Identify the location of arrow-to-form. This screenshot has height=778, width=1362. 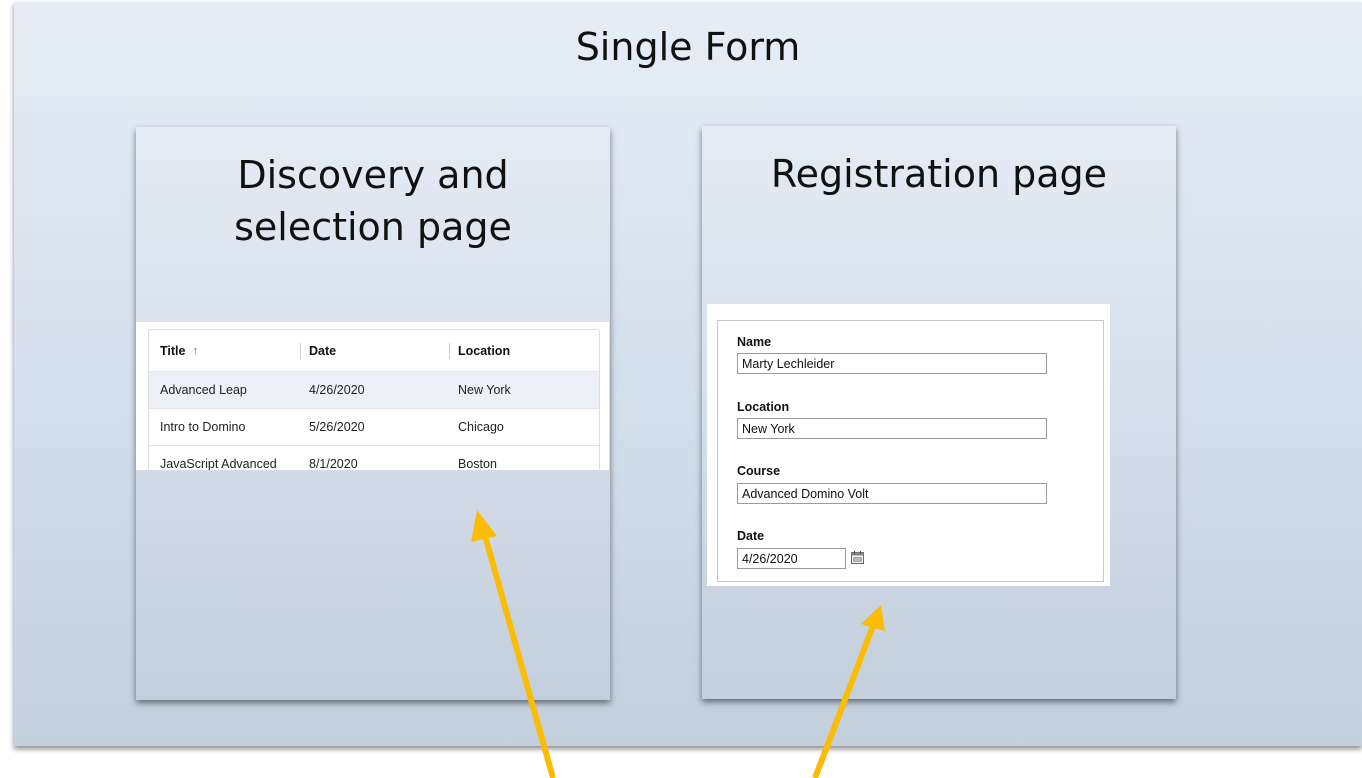
(848, 691).